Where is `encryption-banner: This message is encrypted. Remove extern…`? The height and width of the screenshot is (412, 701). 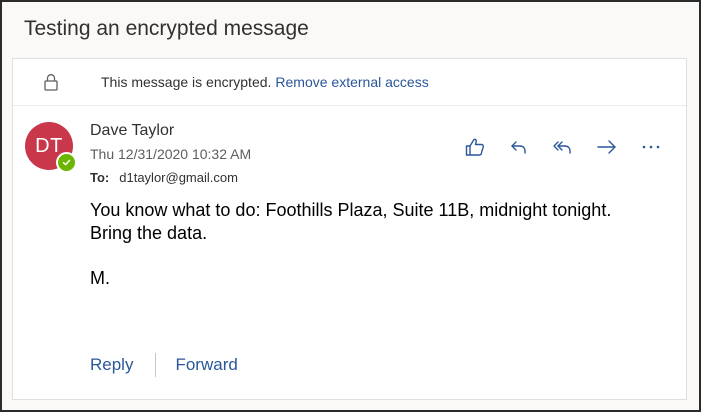
encryption-banner: This message is encrypted. Remove extern… is located at coordinates (349, 82).